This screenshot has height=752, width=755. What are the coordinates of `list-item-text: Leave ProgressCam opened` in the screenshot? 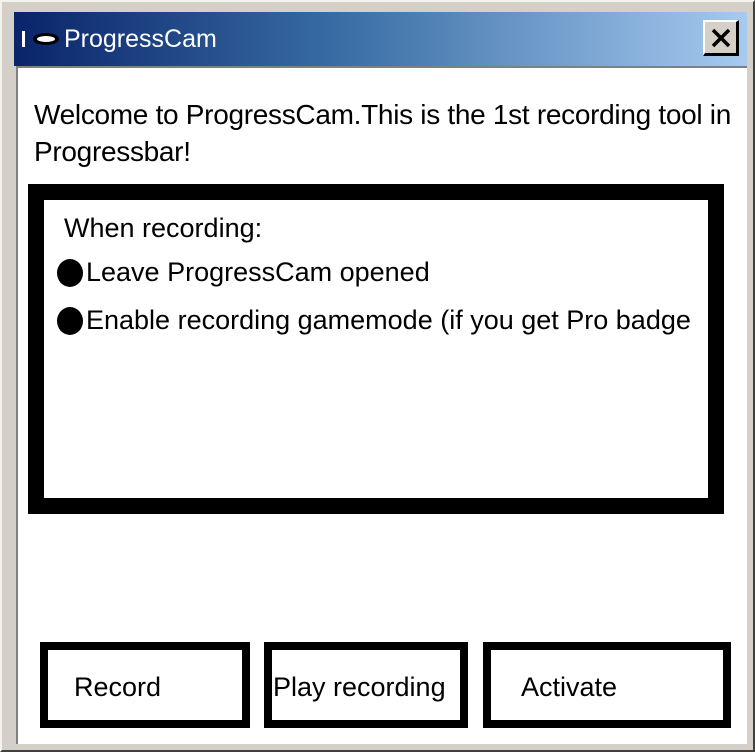 It's located at (258, 272).